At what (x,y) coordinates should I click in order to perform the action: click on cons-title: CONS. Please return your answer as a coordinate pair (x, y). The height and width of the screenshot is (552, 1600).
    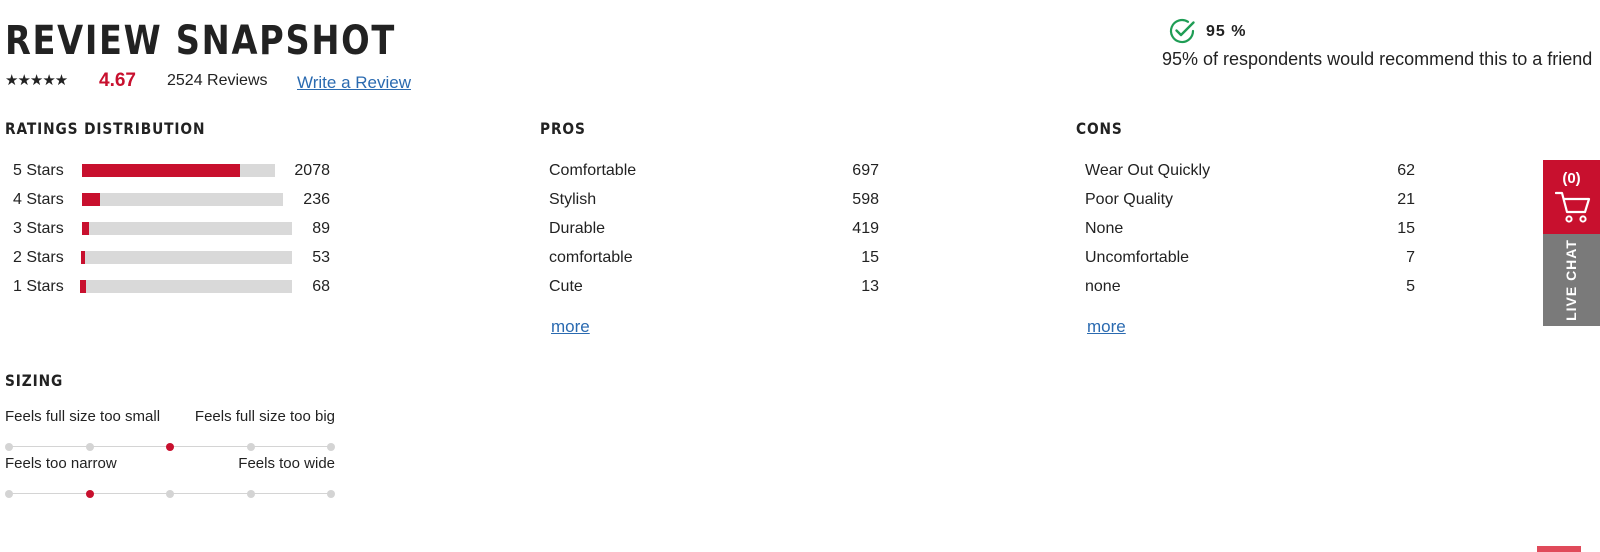
    Looking at the image, I should click on (1099, 128).